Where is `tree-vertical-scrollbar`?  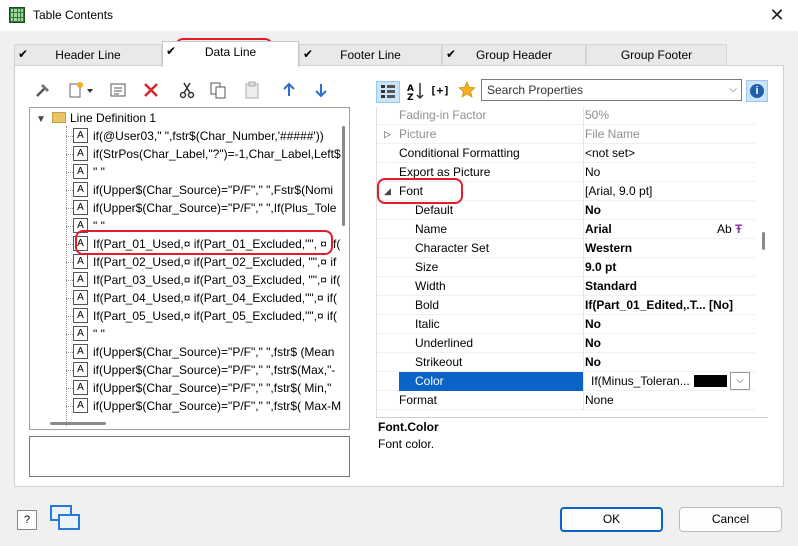 tree-vertical-scrollbar is located at coordinates (343, 176).